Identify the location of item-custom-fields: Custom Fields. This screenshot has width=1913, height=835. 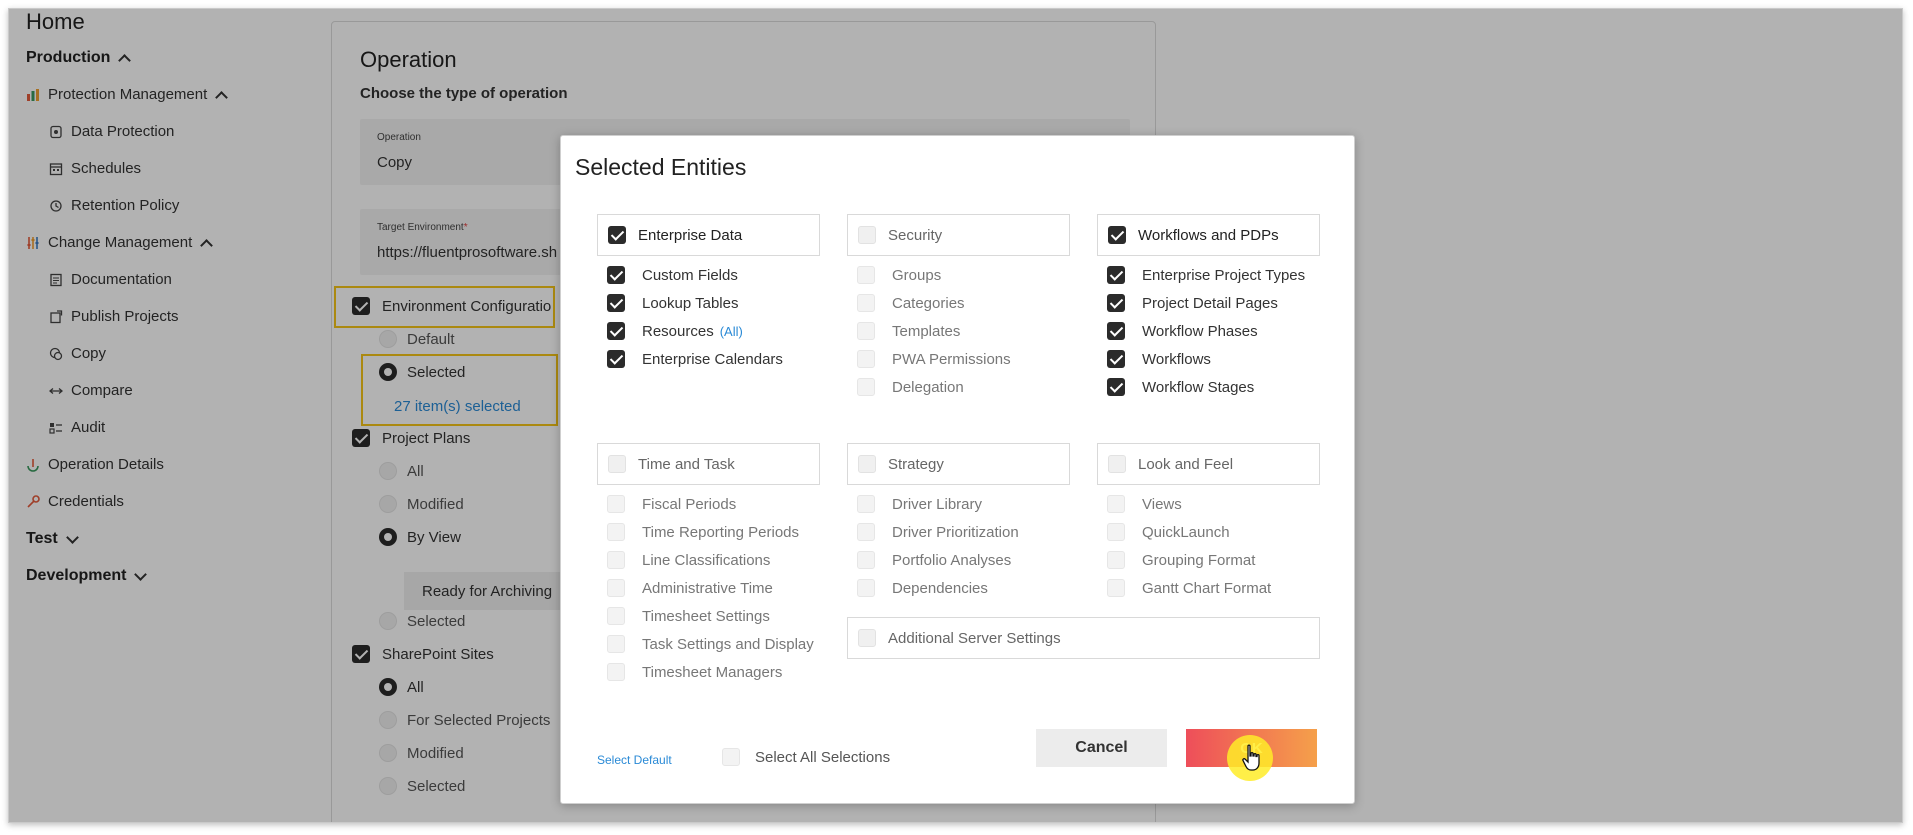
(672, 275).